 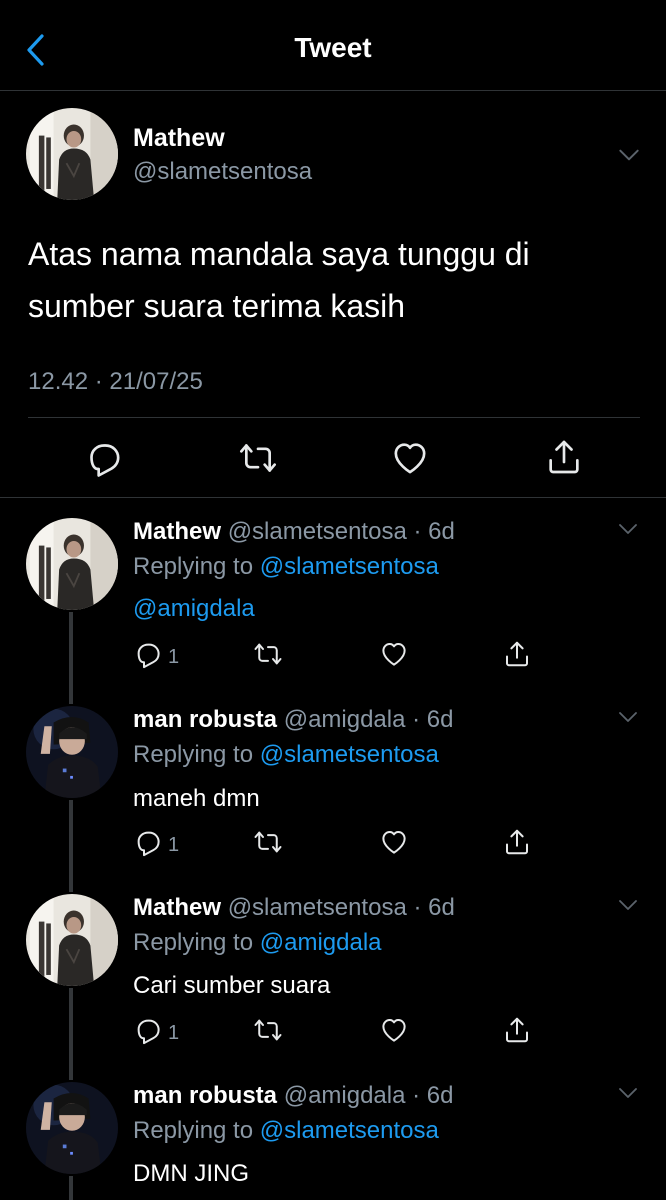 What do you see at coordinates (194, 609) in the screenshot?
I see `reply-text: @amigdala` at bounding box center [194, 609].